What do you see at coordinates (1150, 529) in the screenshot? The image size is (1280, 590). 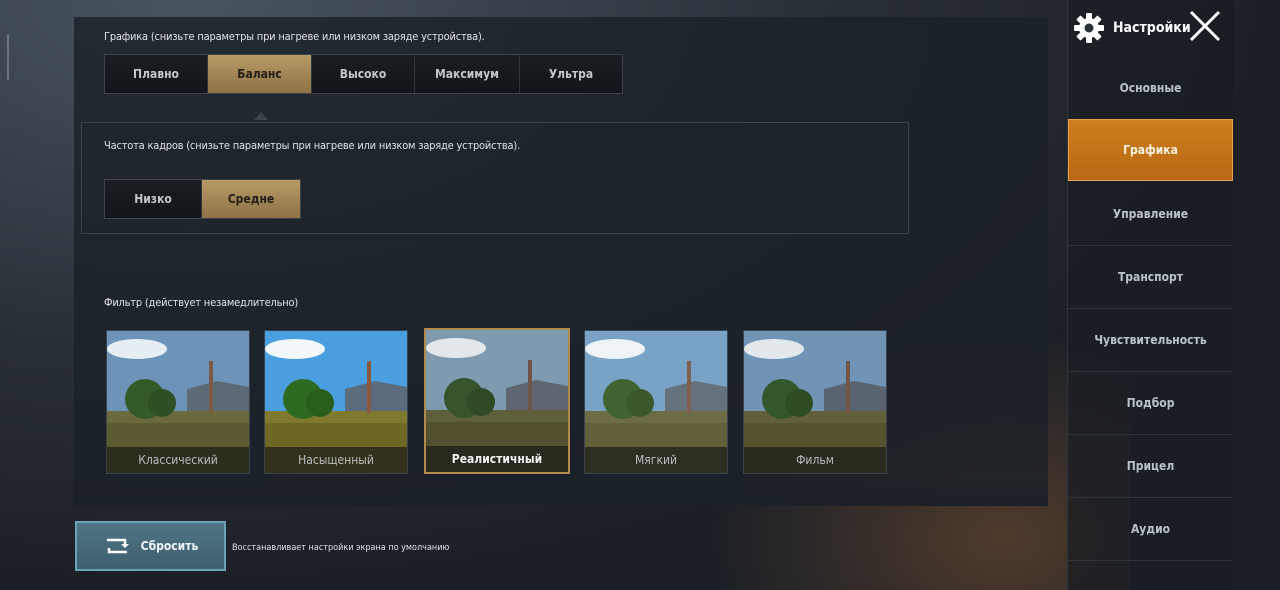 I see `sidebar-item-audio: Аудио` at bounding box center [1150, 529].